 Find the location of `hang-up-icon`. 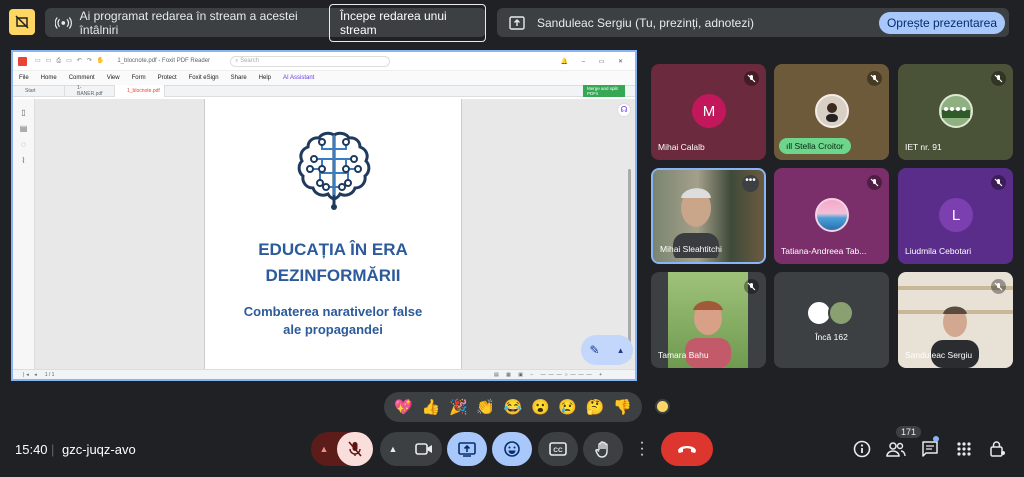

hang-up-icon is located at coordinates (687, 449).